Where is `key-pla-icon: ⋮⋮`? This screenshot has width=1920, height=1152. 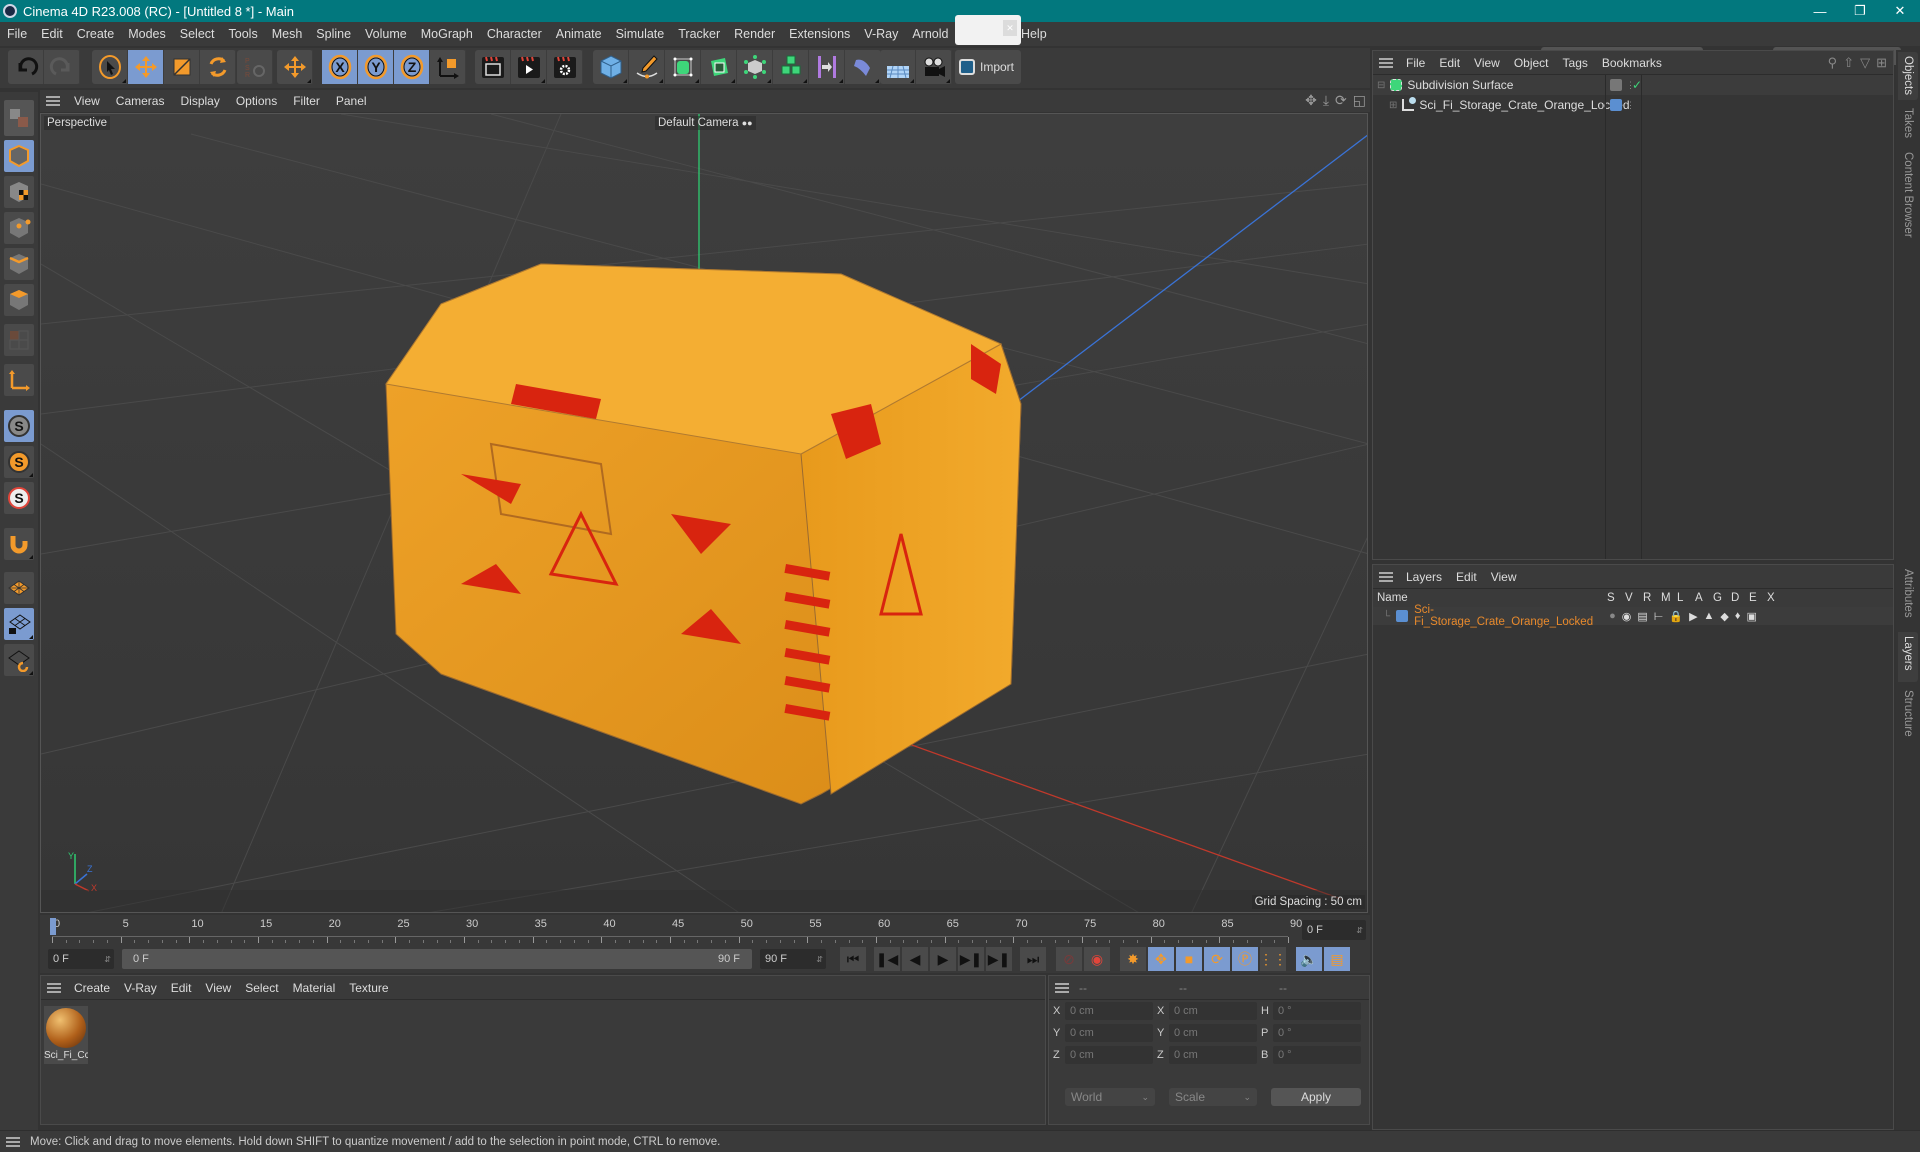 key-pla-icon: ⋮⋮ is located at coordinates (1273, 959).